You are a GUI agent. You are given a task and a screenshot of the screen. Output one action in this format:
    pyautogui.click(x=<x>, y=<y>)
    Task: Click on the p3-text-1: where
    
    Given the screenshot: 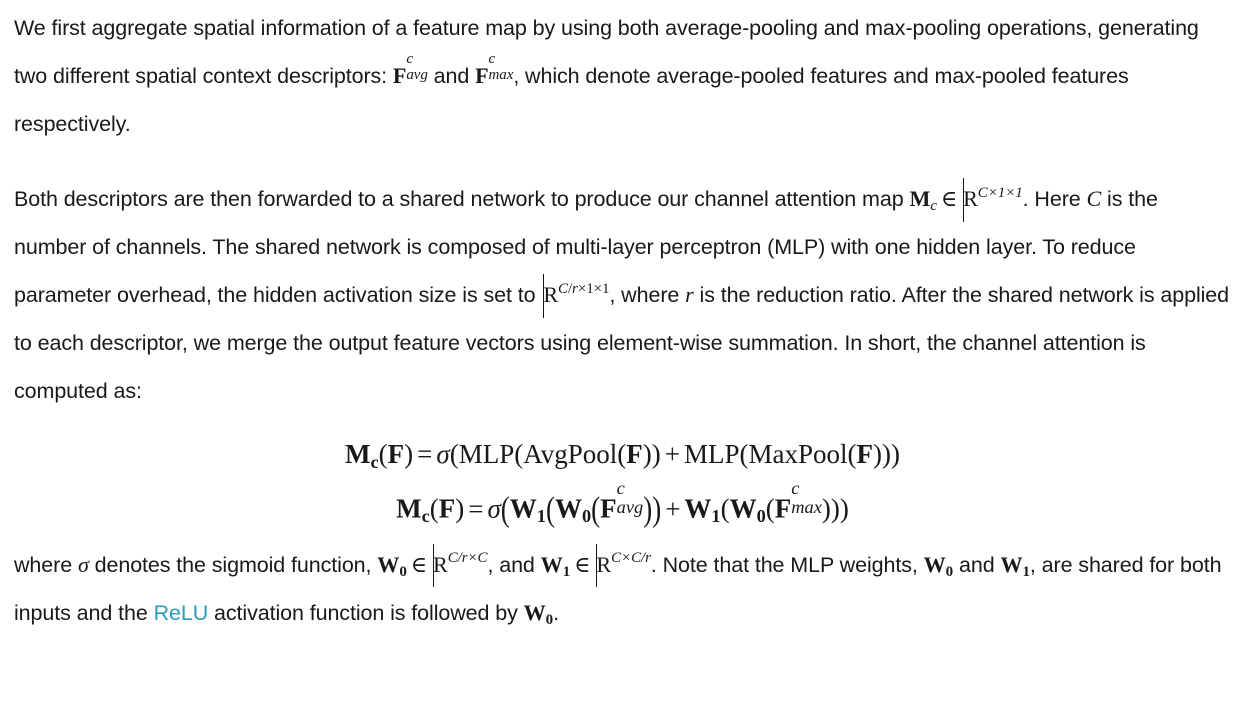 What is the action you would take?
    pyautogui.click(x=46, y=564)
    